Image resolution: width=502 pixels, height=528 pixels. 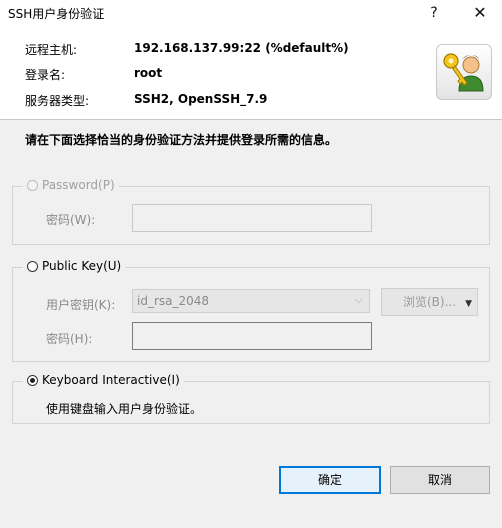 I want to click on help-button: ?, so click(x=434, y=13).